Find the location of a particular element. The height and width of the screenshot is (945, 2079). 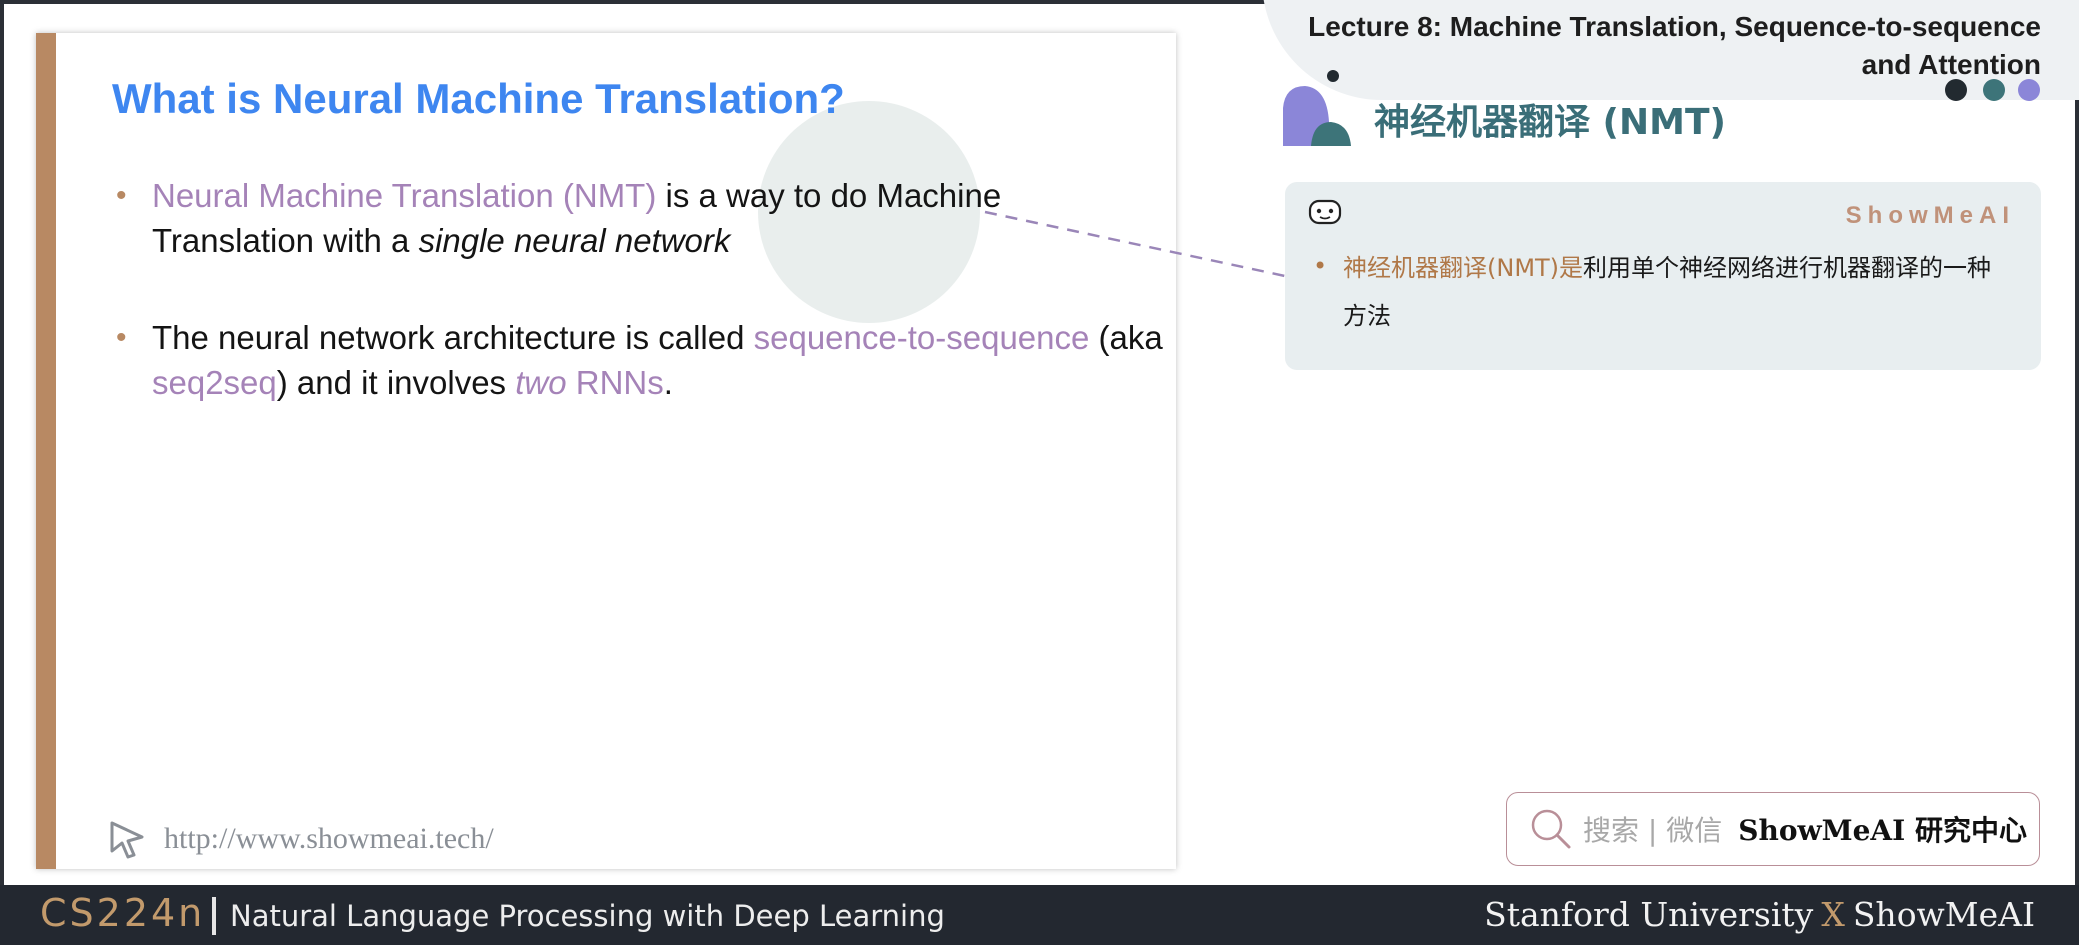

dot-teal is located at coordinates (1994, 90).